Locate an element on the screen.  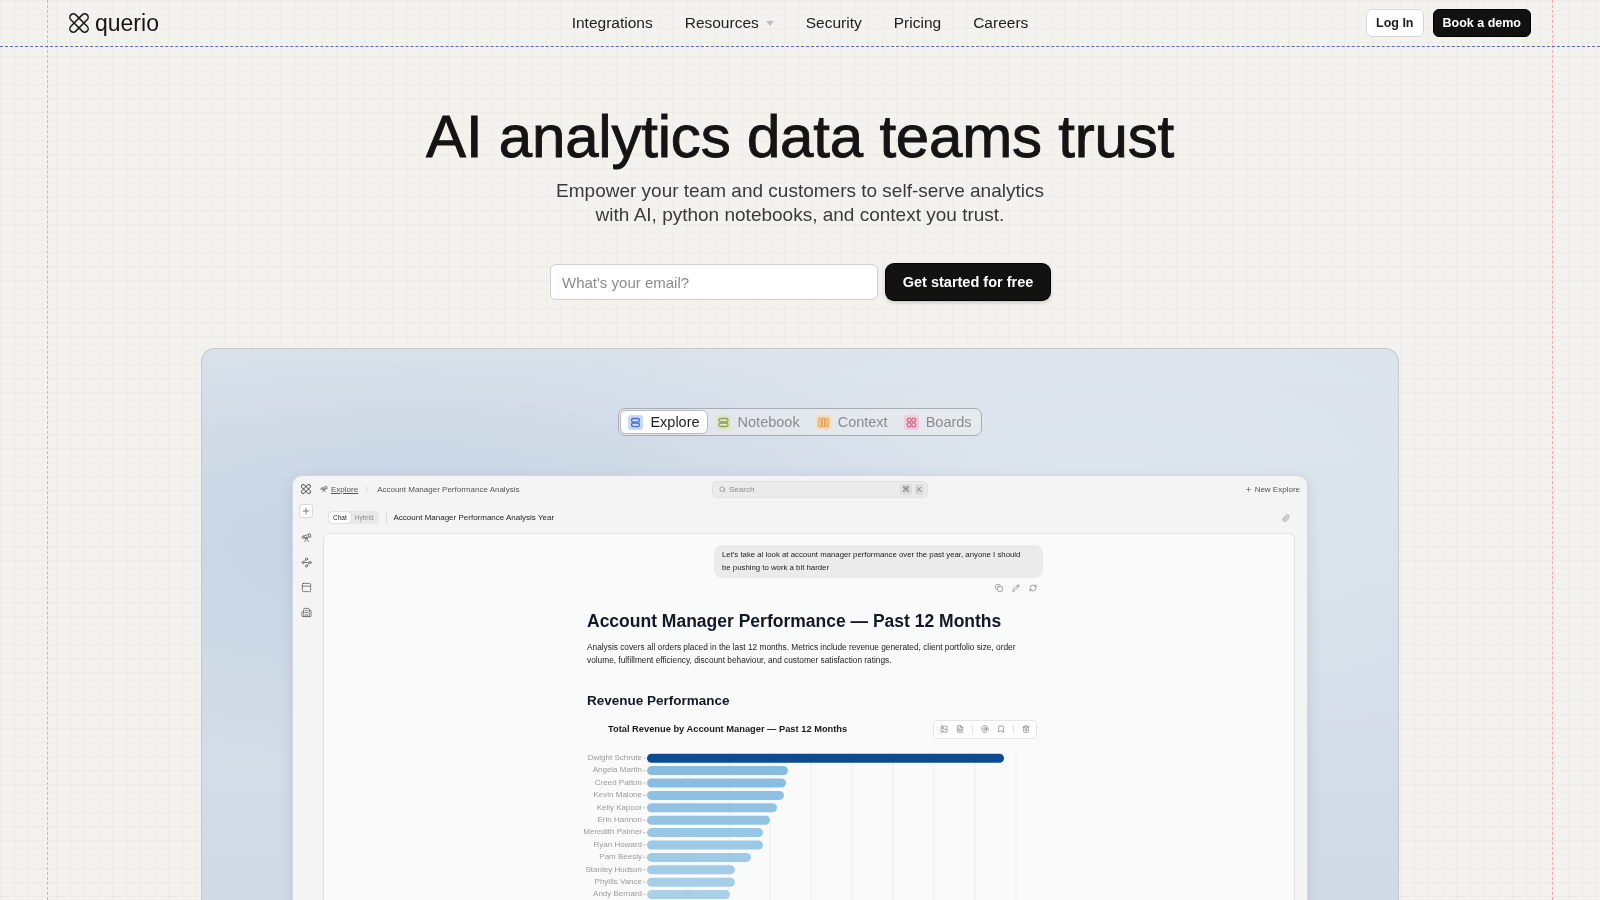
section-title: Revenue Performance is located at coordinates (659, 701).